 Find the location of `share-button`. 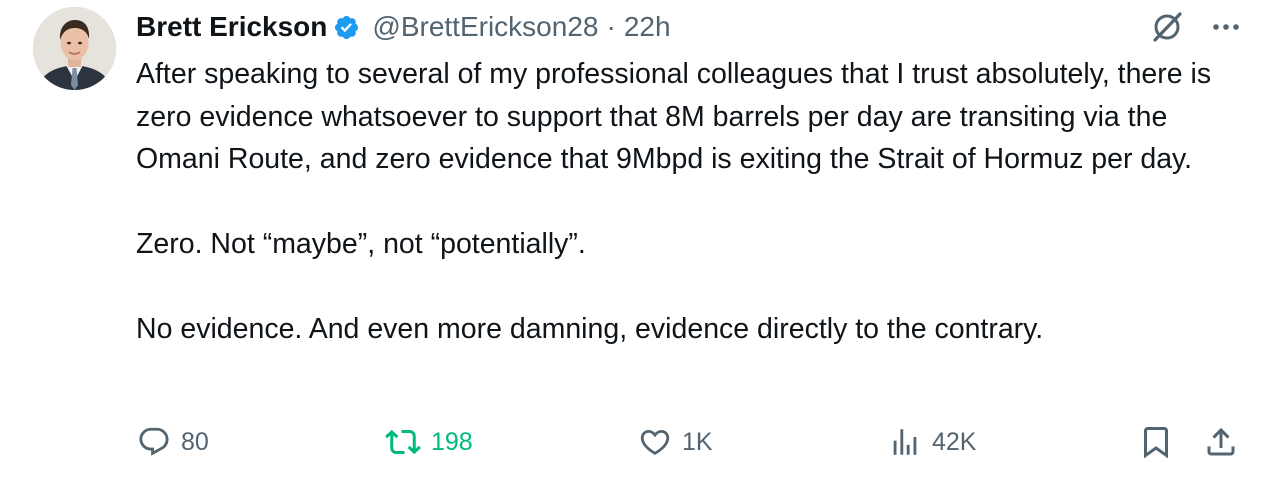

share-button is located at coordinates (1221, 442).